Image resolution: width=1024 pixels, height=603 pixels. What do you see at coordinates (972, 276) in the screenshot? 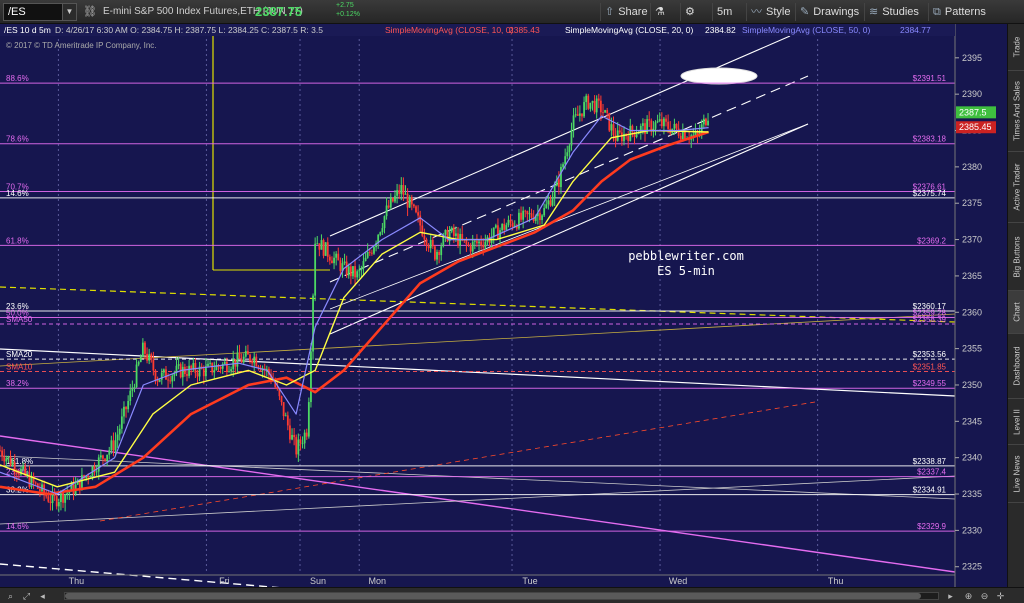
I see `price-tick-label: 2365` at bounding box center [972, 276].